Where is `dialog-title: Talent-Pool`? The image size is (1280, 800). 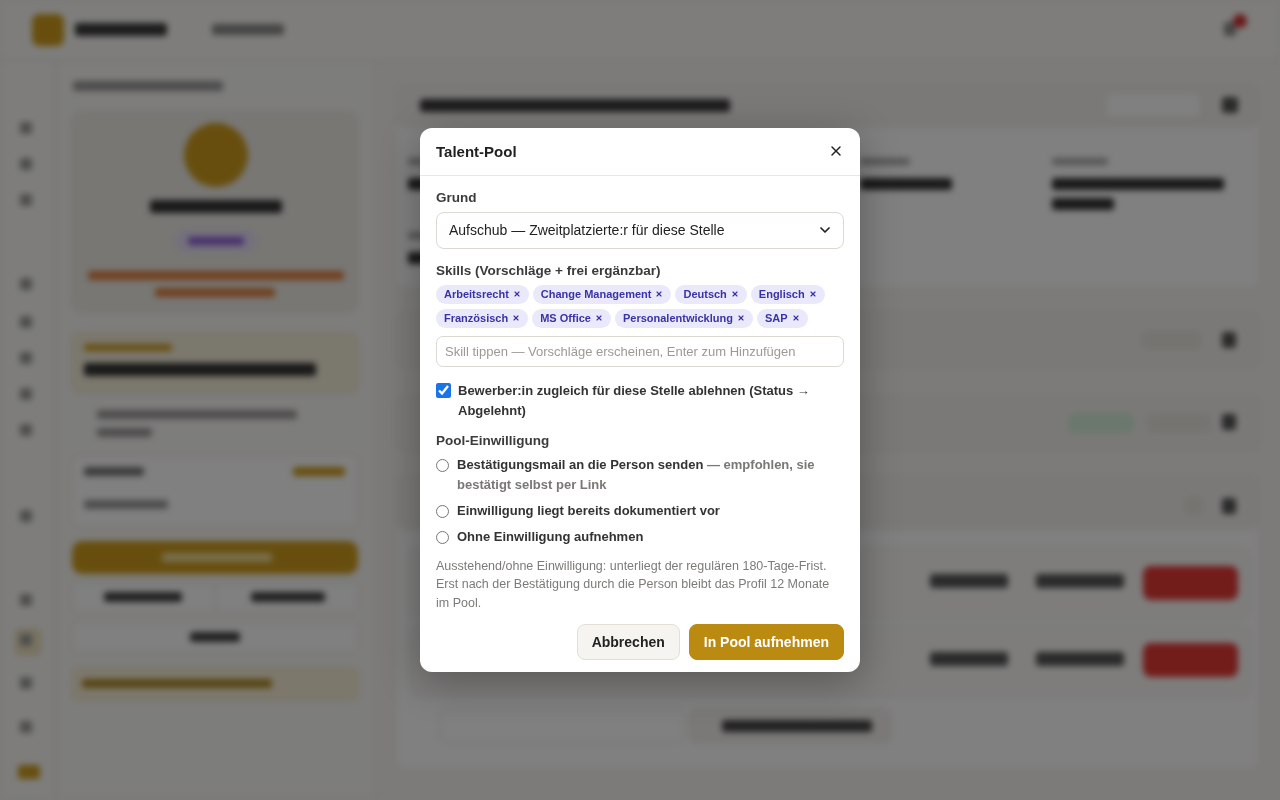 dialog-title: Talent-Pool is located at coordinates (476, 151).